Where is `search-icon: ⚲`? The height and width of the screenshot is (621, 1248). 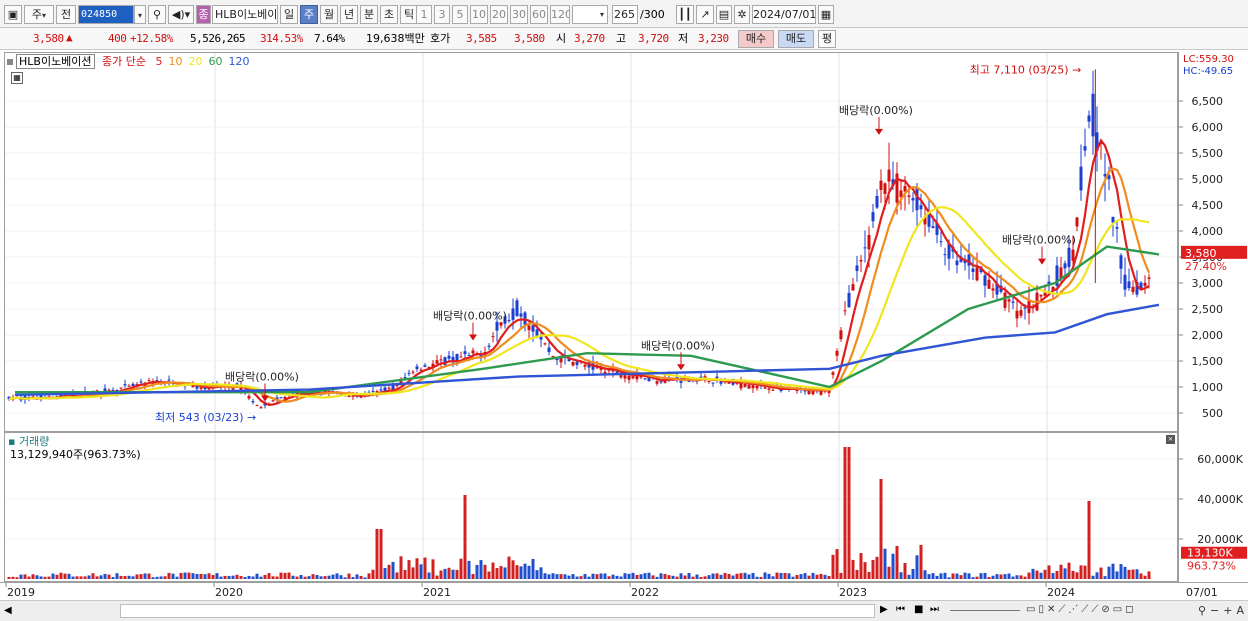 search-icon: ⚲ is located at coordinates (157, 14).